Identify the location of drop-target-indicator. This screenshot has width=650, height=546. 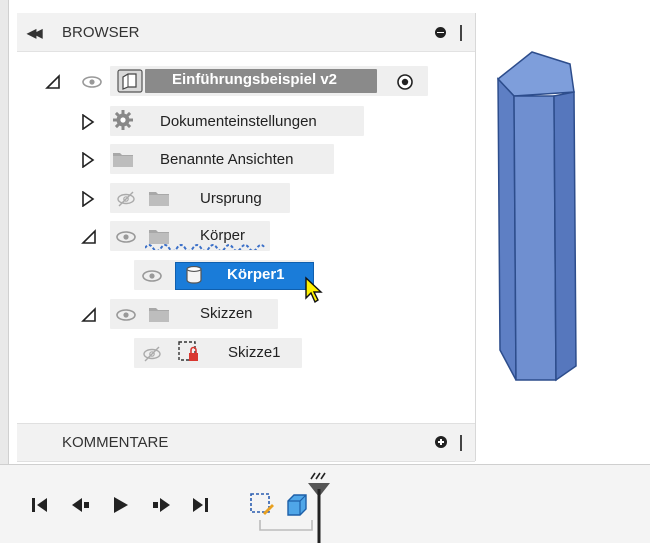
(205, 247).